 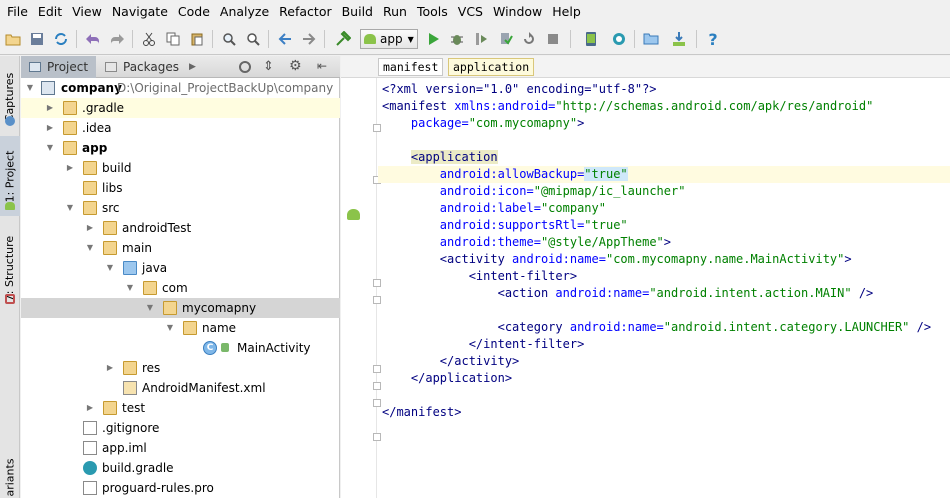 What do you see at coordinates (180, 348) in the screenshot?
I see `tree-item-mainactivity: C MainActivity` at bounding box center [180, 348].